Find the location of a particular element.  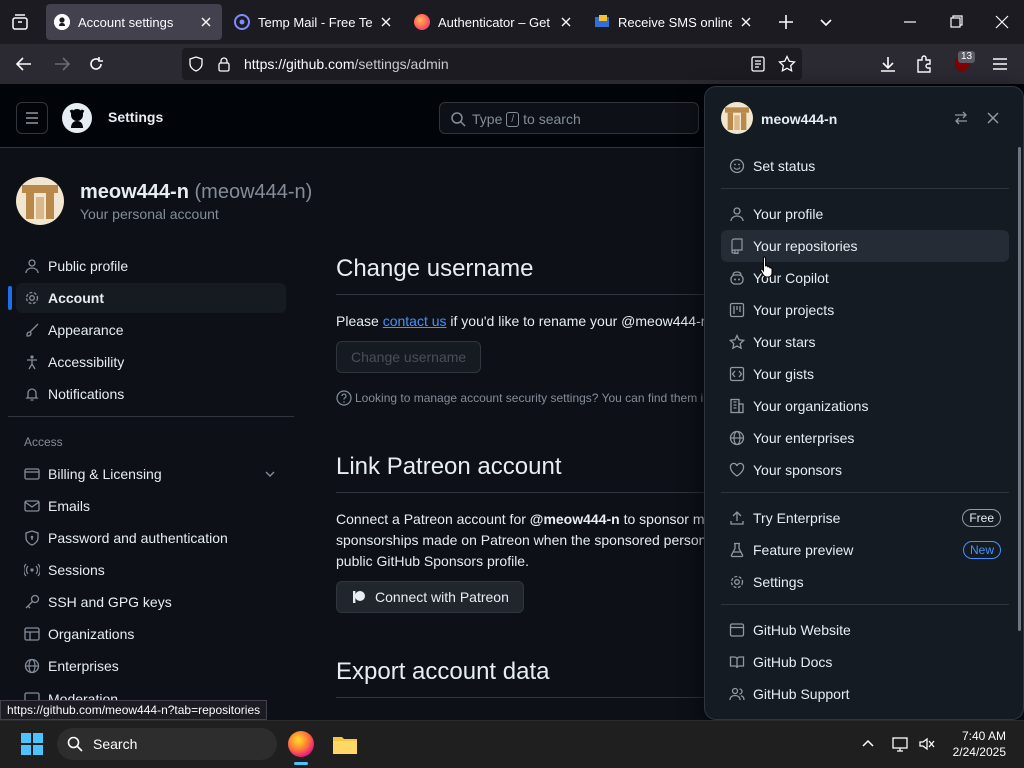

address-bar: https://github.com/settings/admin is located at coordinates (492, 64).